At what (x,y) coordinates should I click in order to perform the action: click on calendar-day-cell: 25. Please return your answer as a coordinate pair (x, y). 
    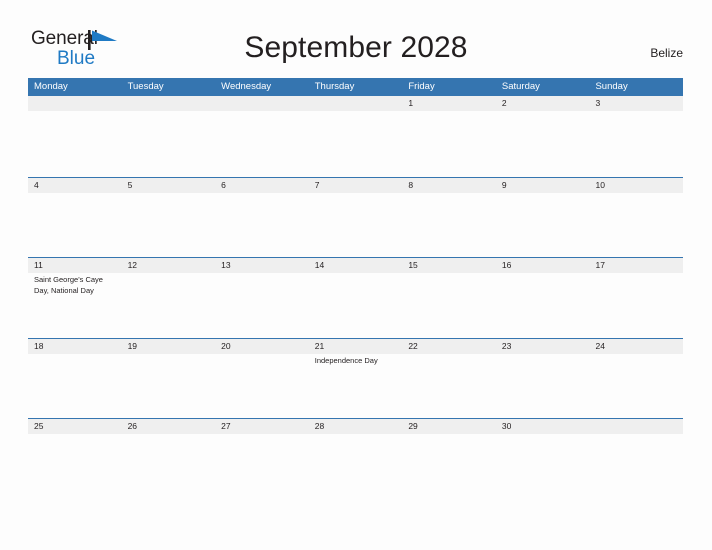
    Looking at the image, I should click on (75, 459).